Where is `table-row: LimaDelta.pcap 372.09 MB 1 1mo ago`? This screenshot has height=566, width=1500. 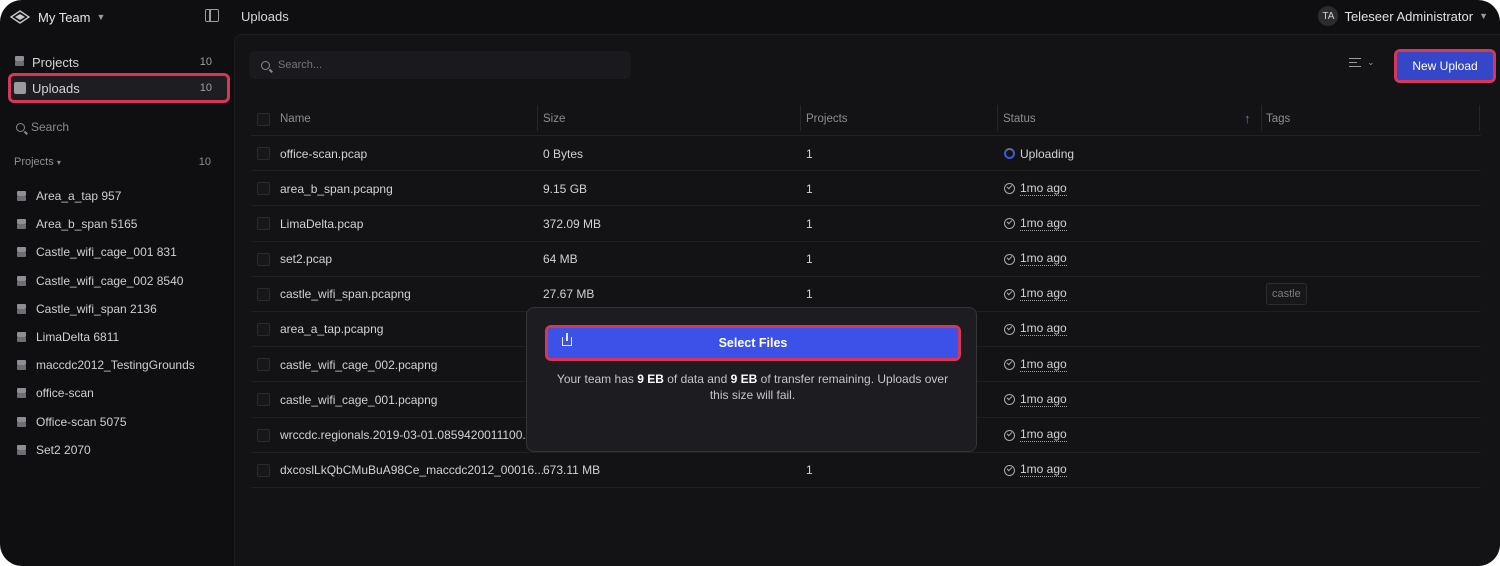 table-row: LimaDelta.pcap 372.09 MB 1 1mo ago is located at coordinates (866, 224).